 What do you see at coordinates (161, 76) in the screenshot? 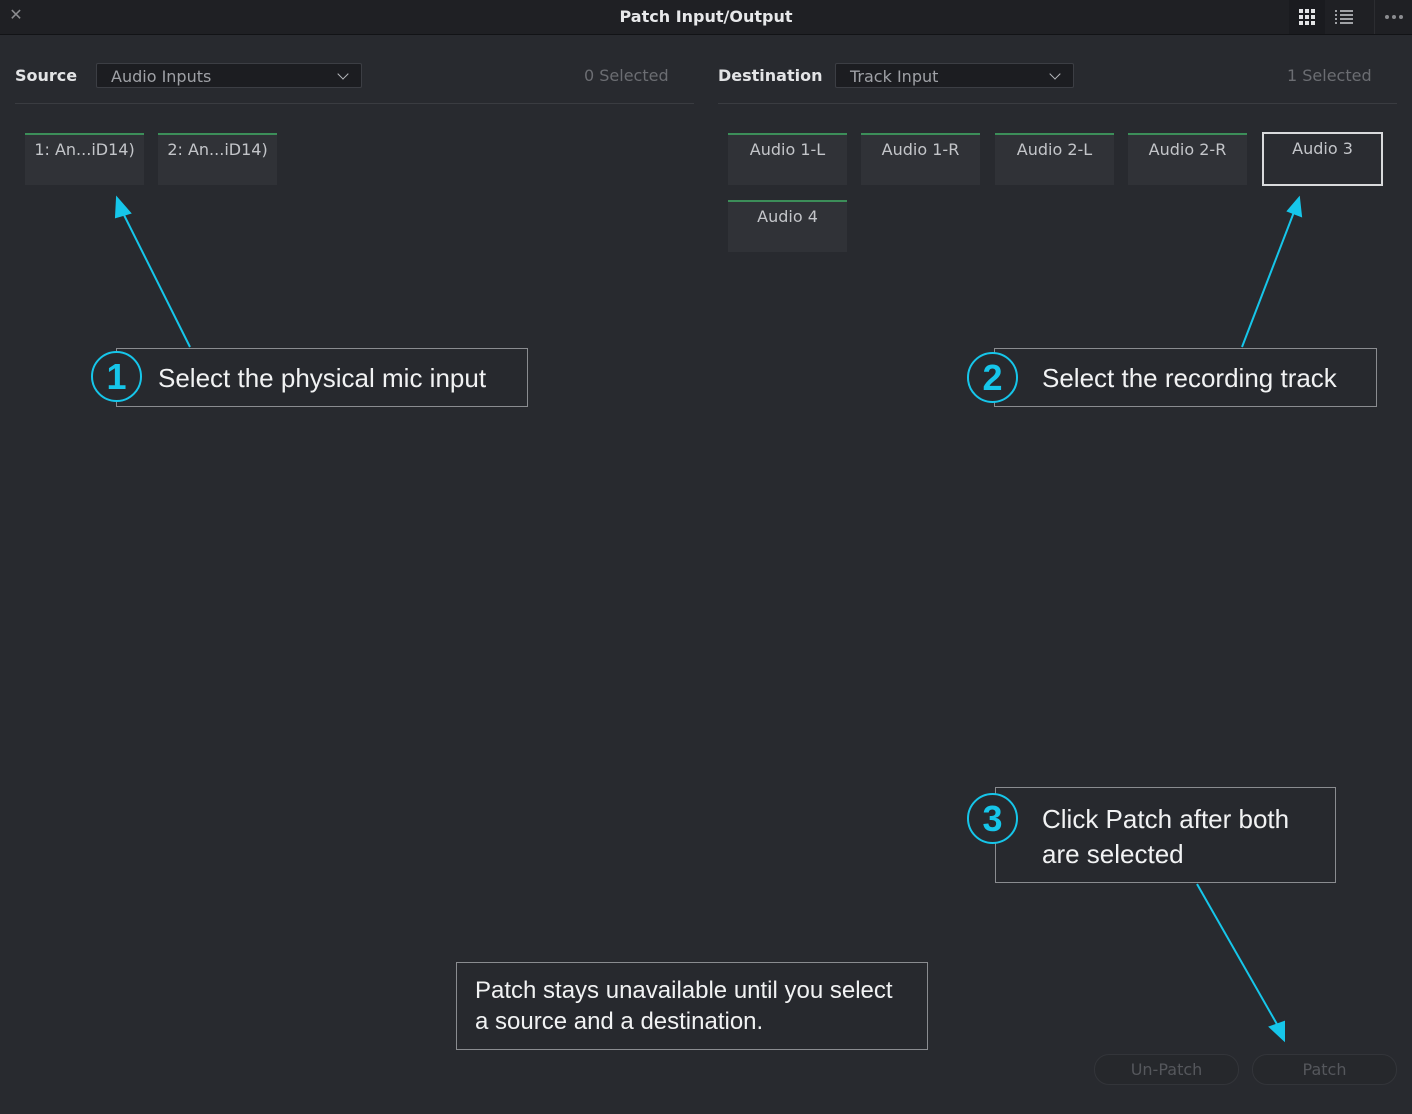
I see `source-dropdown-value: Audio Inputs` at bounding box center [161, 76].